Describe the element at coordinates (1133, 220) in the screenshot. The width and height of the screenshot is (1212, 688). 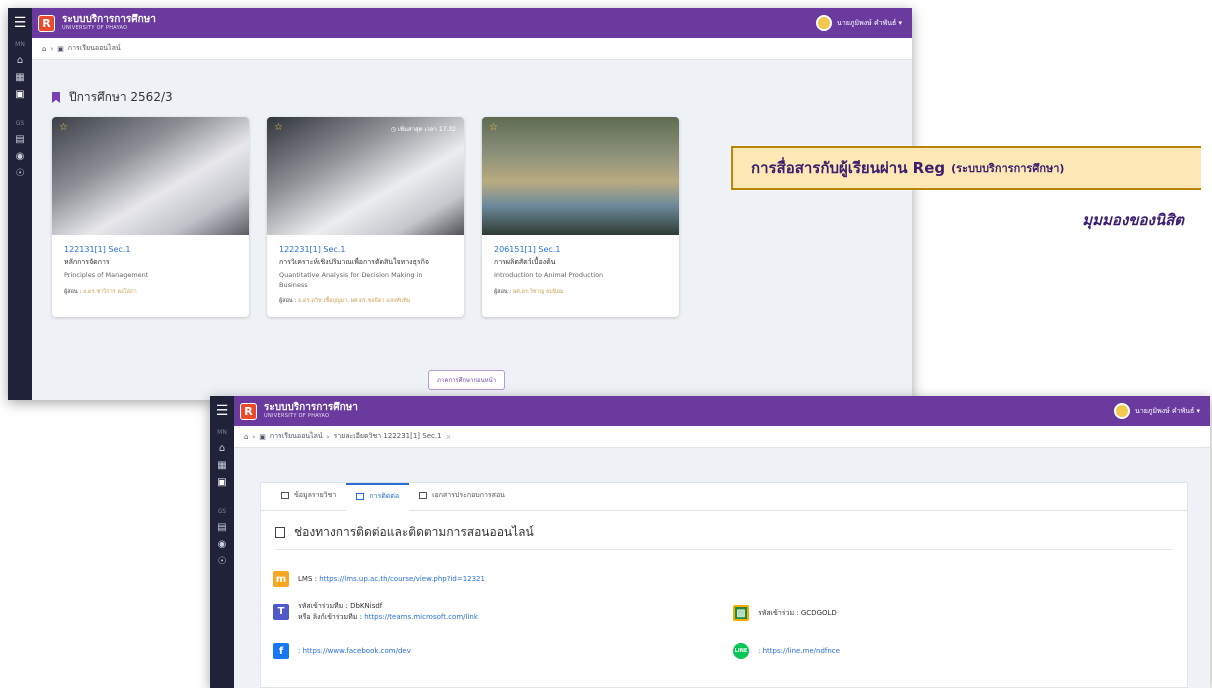
I see `student-view-caption: มุมมองของนิสิต` at that location.